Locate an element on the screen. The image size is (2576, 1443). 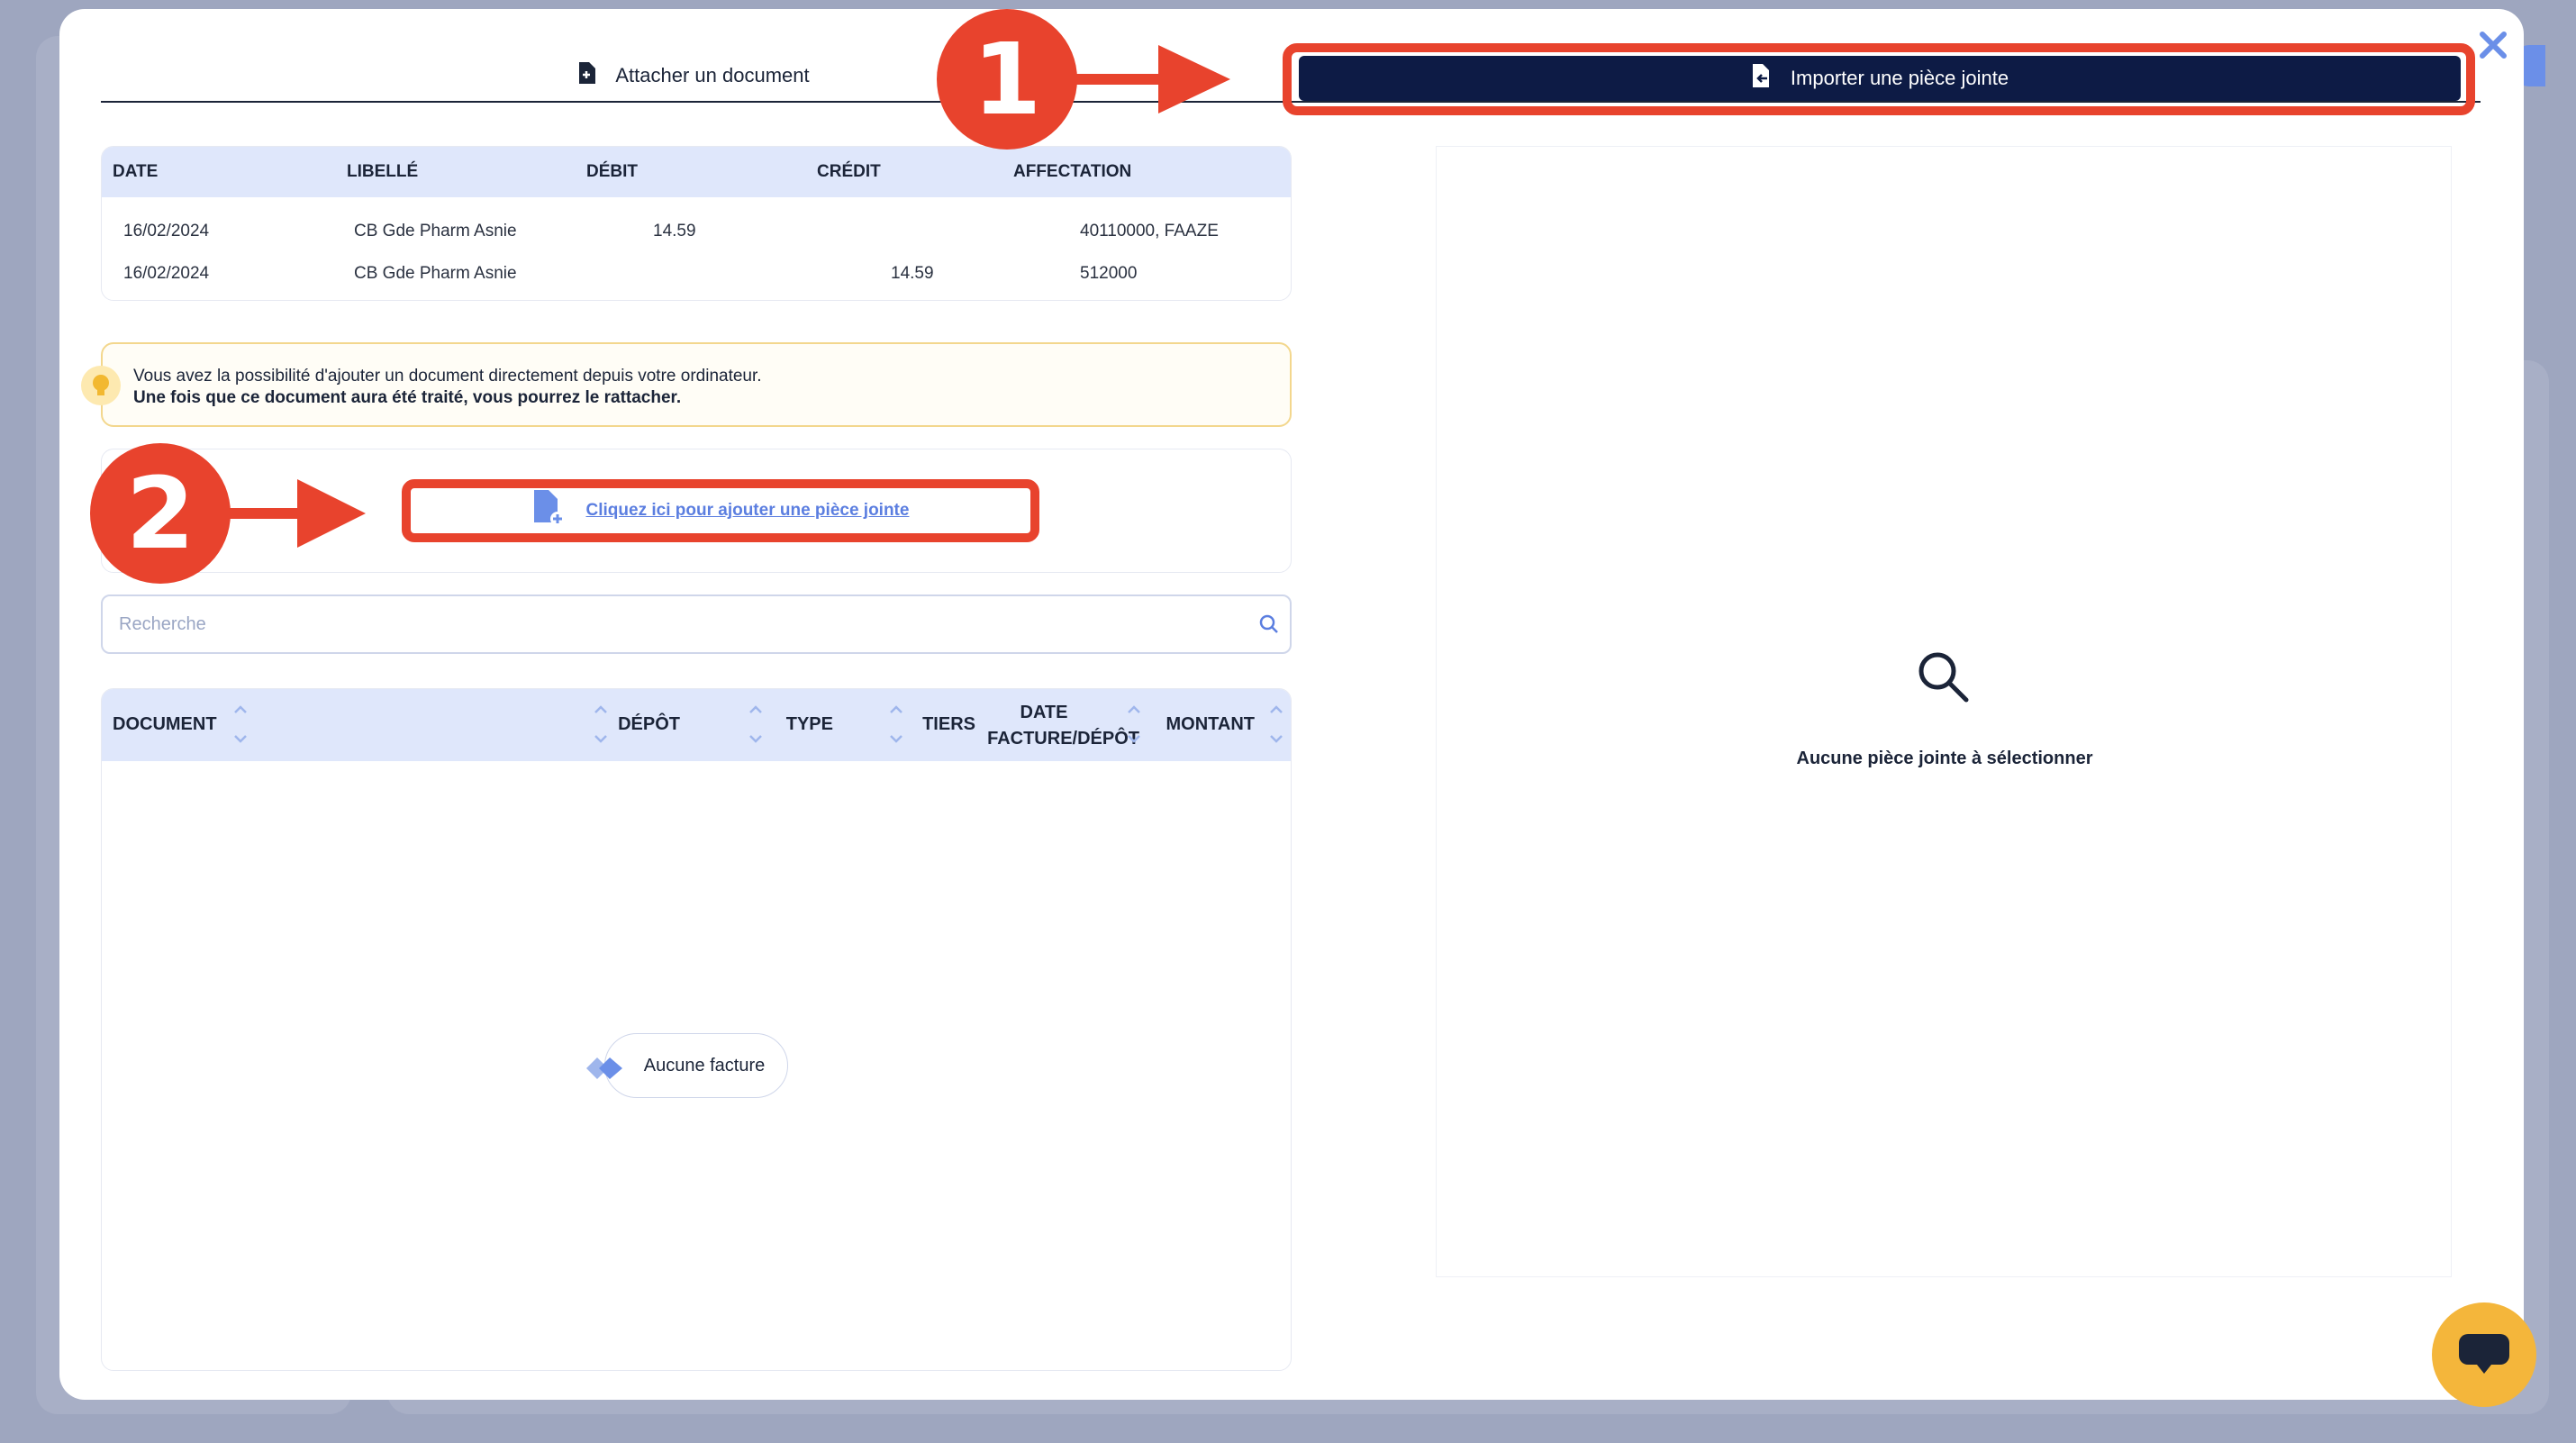
file-add-icon is located at coordinates (548, 510).